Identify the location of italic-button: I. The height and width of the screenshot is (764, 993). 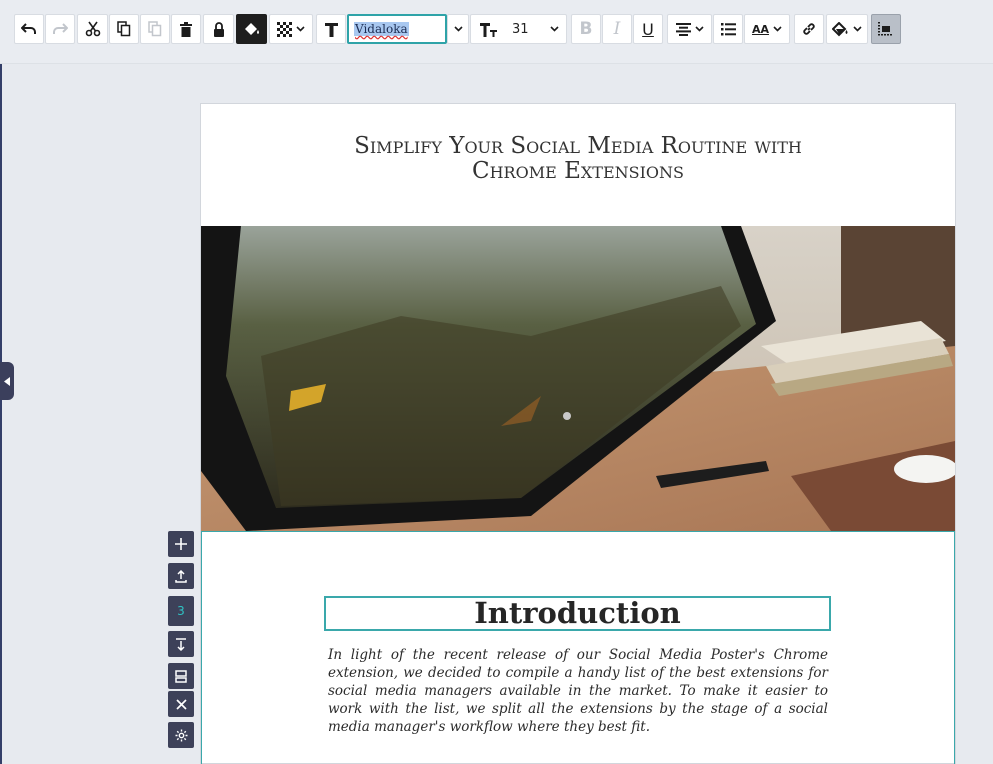
(617, 29).